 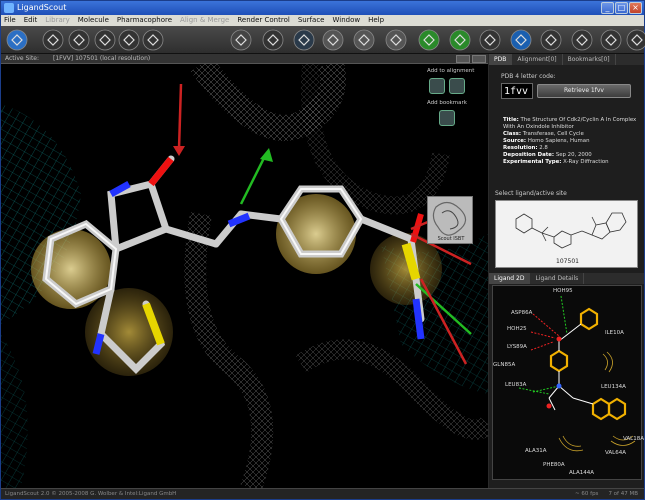 I want to click on residue-label: PHE80A, so click(x=554, y=465).